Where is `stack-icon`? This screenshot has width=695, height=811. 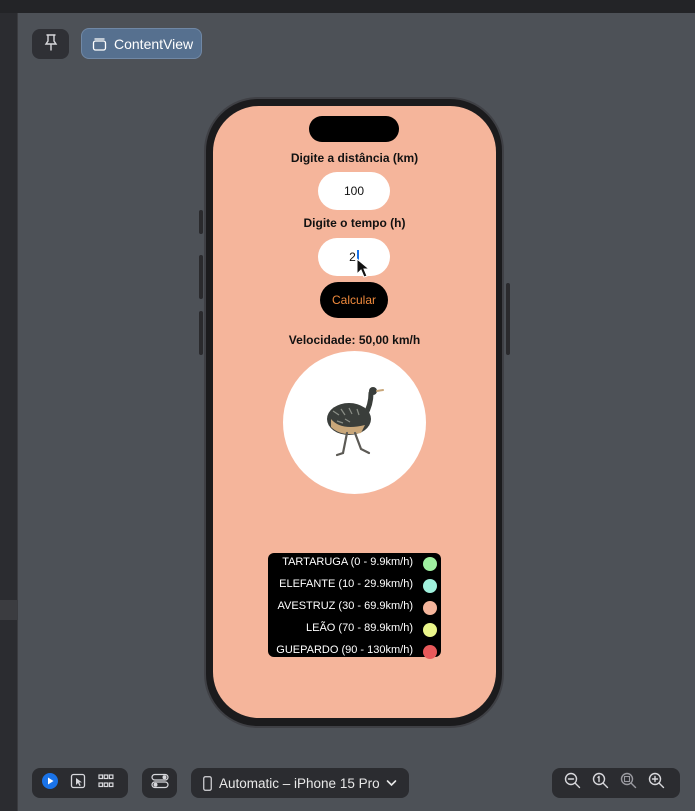
stack-icon is located at coordinates (99, 44).